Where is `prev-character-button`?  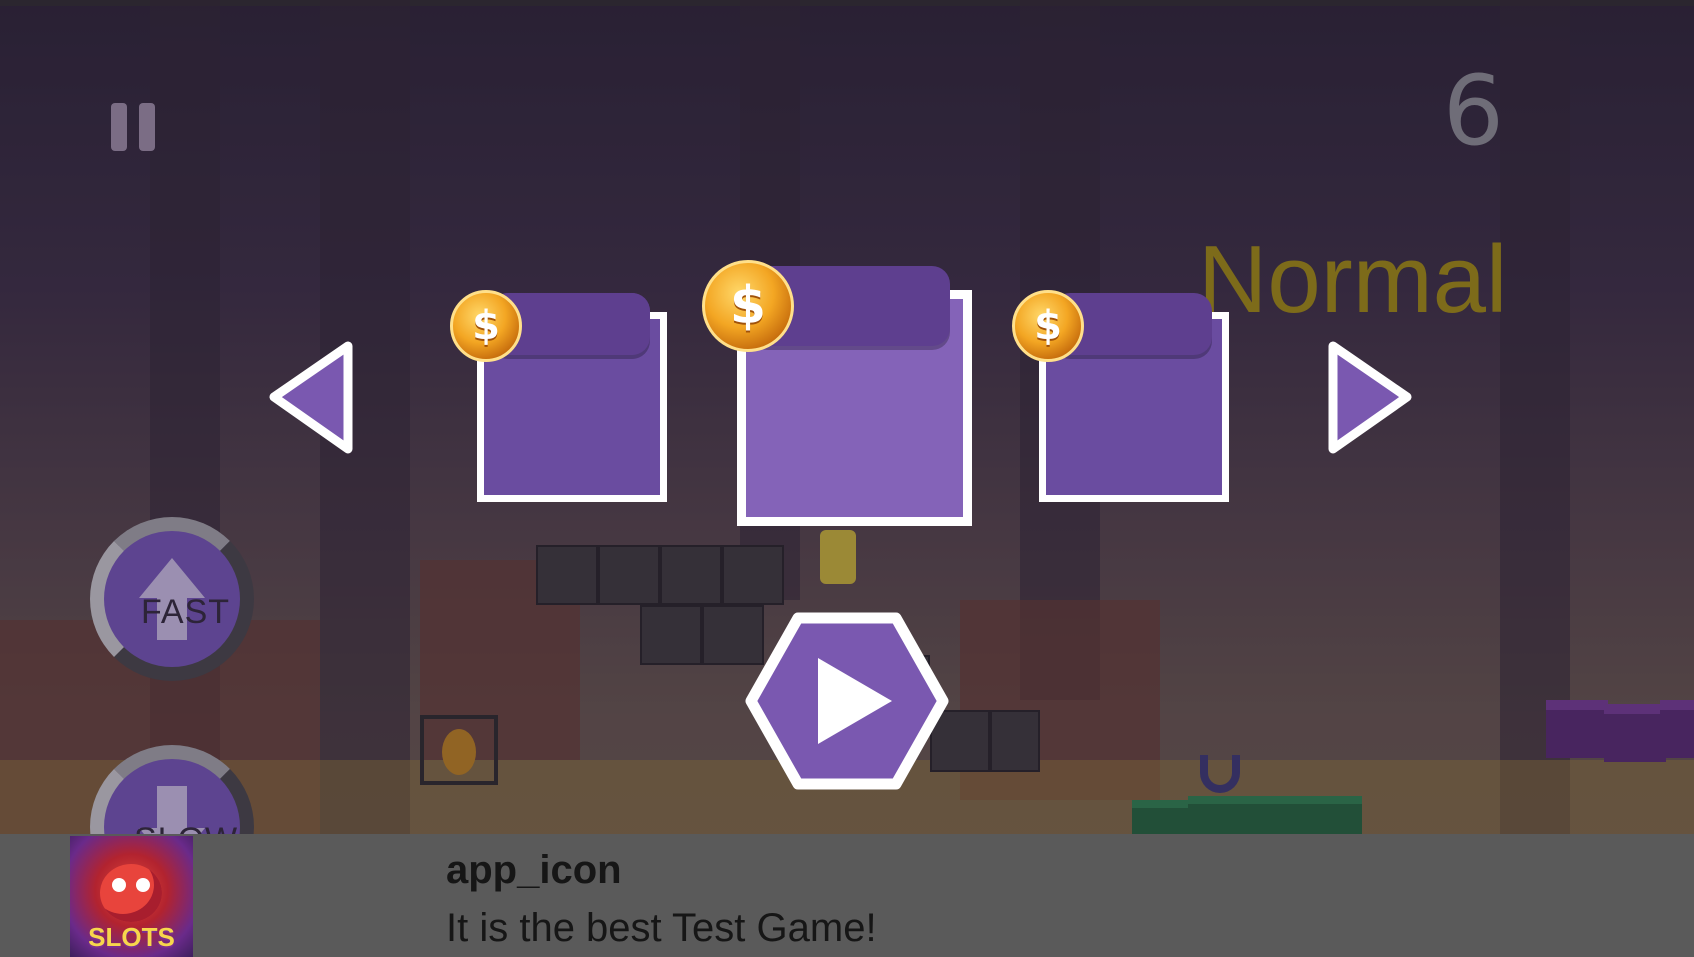
prev-character-button is located at coordinates (311, 397).